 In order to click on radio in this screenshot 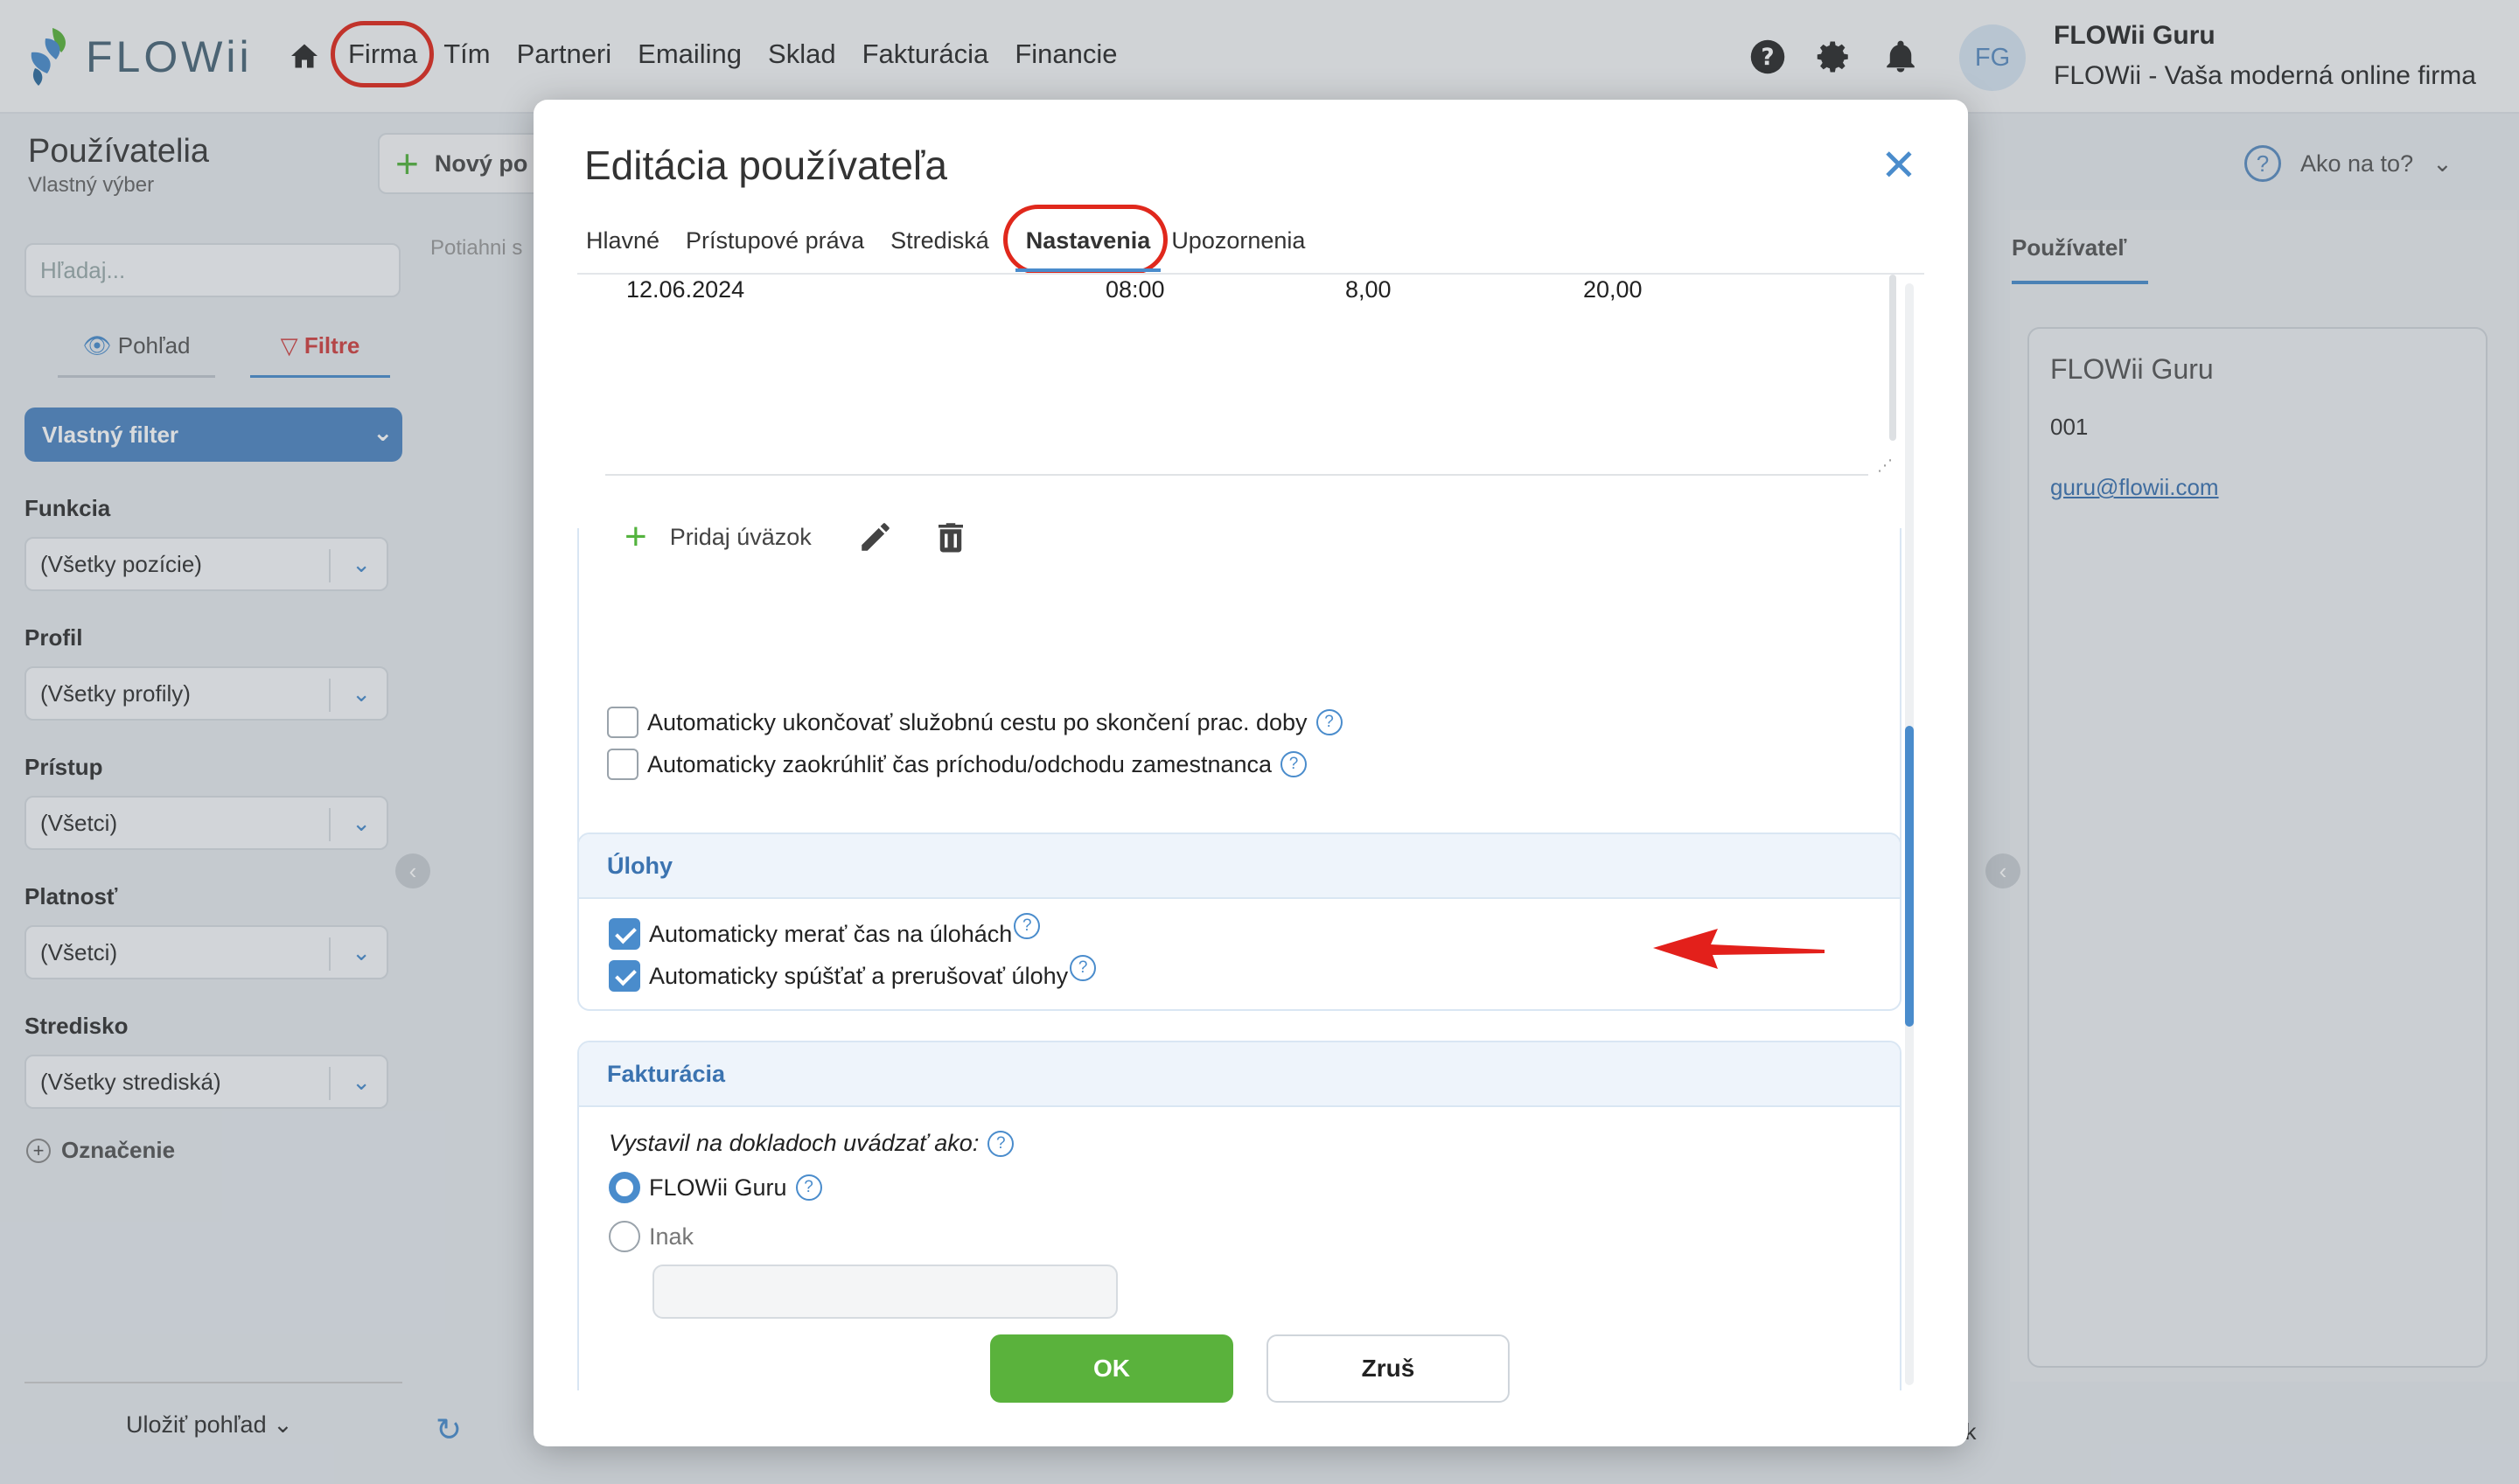, I will do `click(624, 1236)`.